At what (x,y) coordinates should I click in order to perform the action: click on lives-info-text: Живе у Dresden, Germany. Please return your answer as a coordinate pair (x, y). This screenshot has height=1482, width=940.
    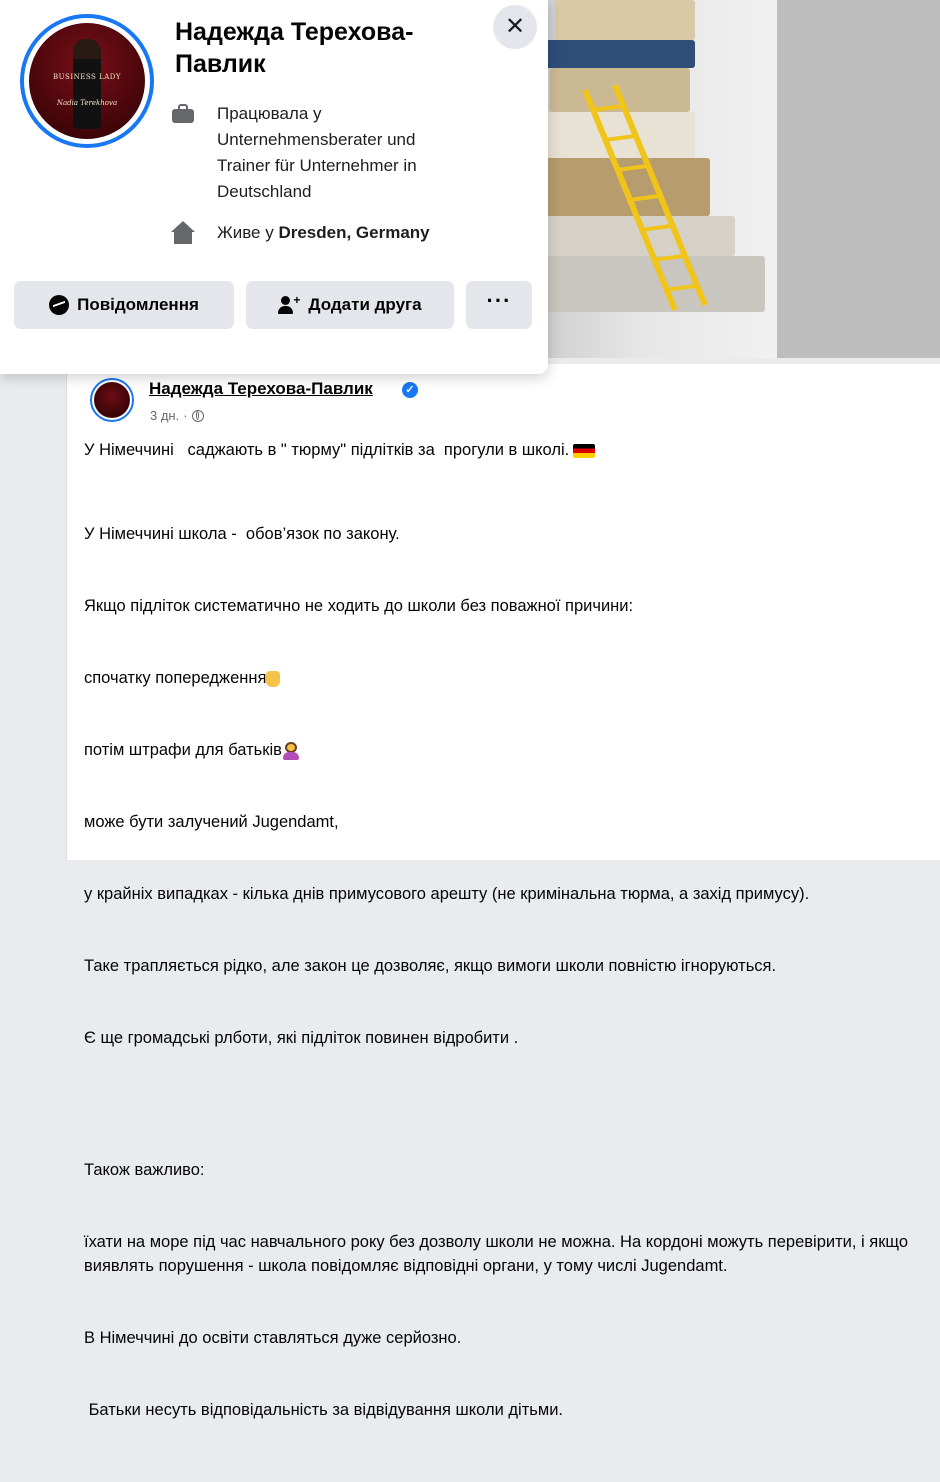
    Looking at the image, I should click on (323, 232).